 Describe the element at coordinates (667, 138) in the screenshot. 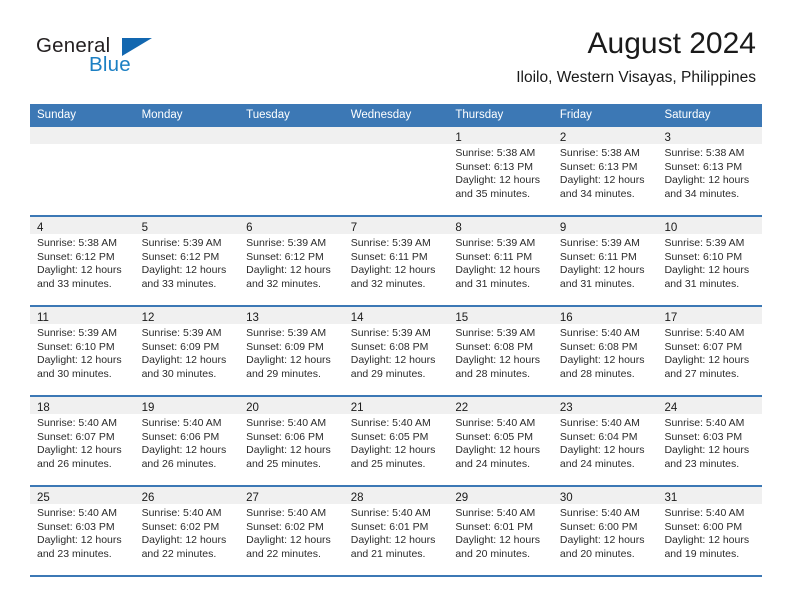

I see `day-number: 3` at that location.